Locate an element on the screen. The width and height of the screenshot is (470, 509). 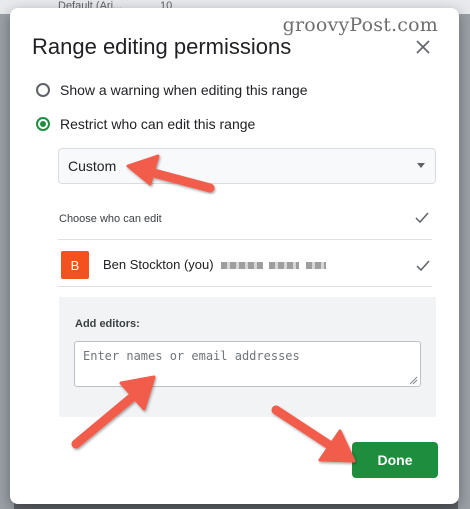
choose-who-label: Choose who can edit is located at coordinates (110, 219).